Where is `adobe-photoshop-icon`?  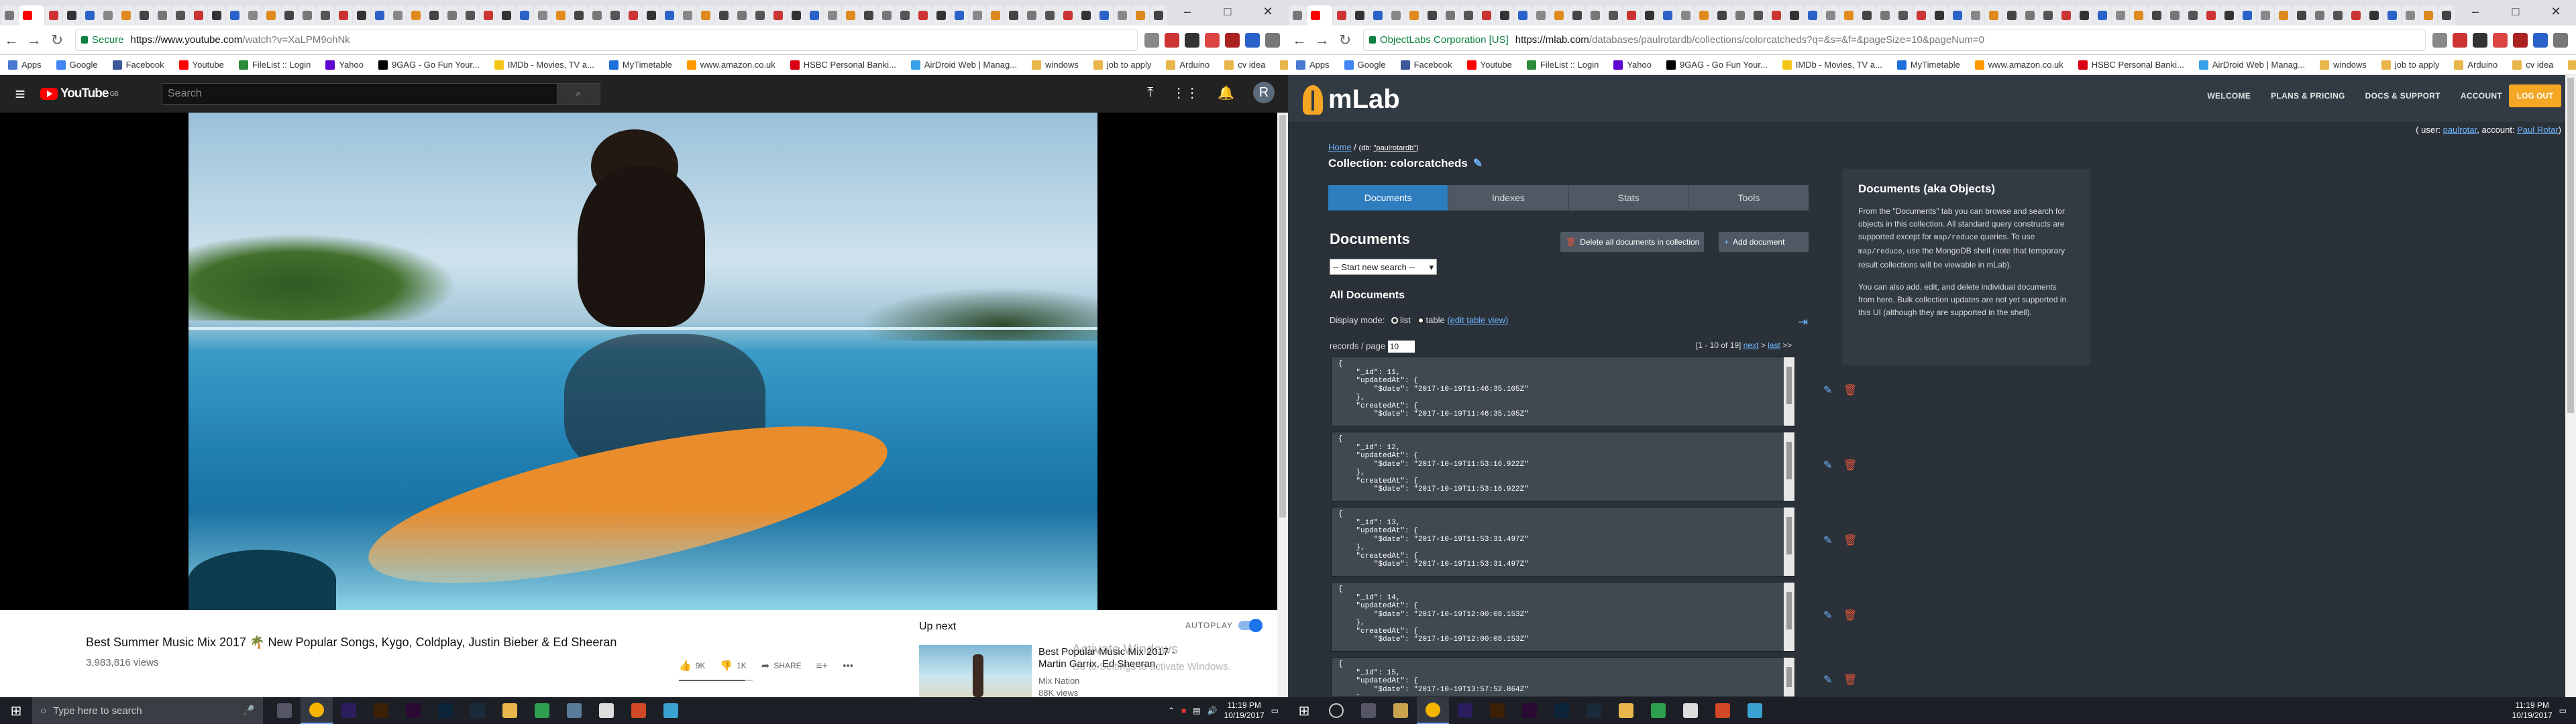 adobe-photoshop-icon is located at coordinates (1562, 710).